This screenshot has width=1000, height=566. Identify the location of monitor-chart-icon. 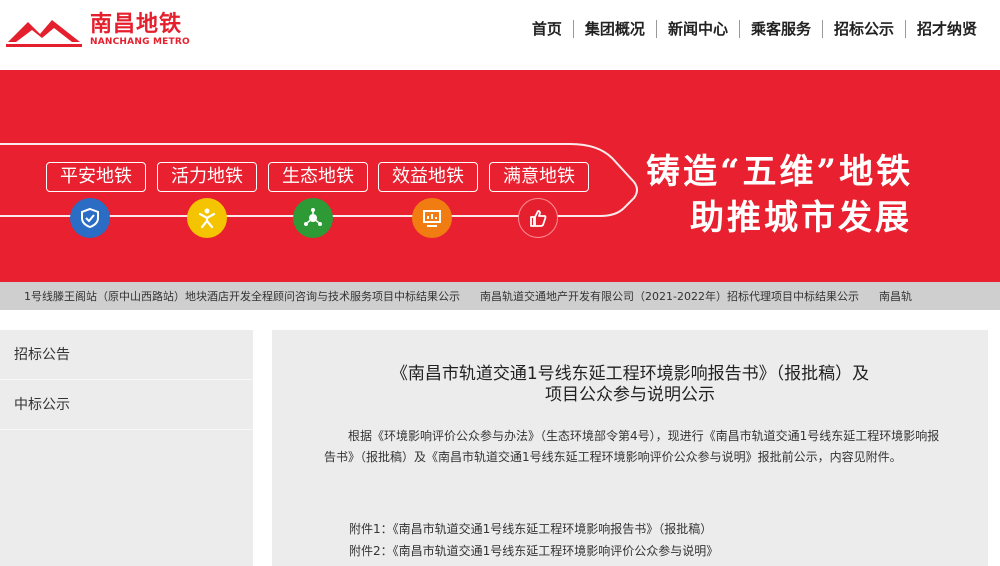
(432, 218).